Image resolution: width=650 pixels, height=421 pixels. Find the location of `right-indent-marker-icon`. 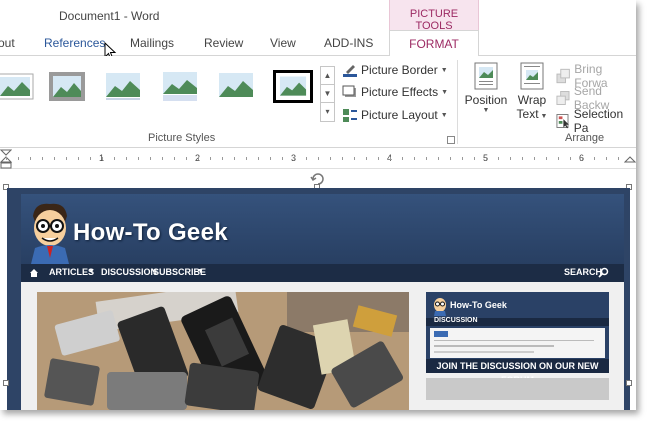

right-indent-marker-icon is located at coordinates (630, 159).